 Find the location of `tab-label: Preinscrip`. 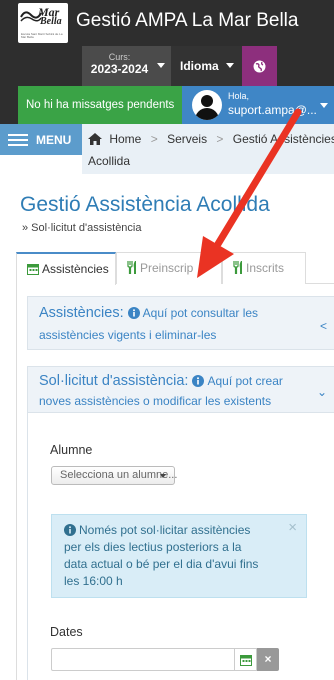

tab-label: Preinscrip is located at coordinates (167, 268).